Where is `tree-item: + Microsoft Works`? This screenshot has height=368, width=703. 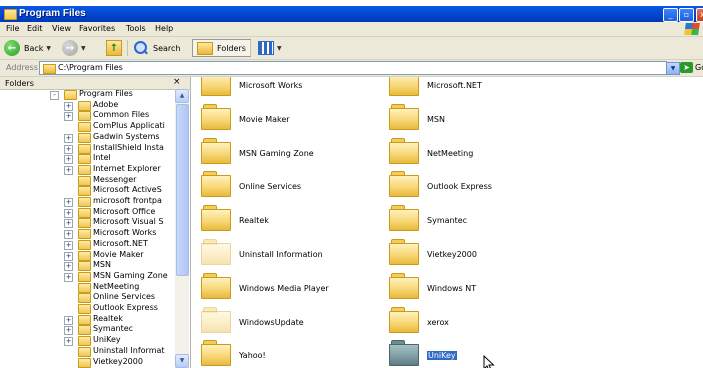
tree-item: + Microsoft Works is located at coordinates (87, 234).